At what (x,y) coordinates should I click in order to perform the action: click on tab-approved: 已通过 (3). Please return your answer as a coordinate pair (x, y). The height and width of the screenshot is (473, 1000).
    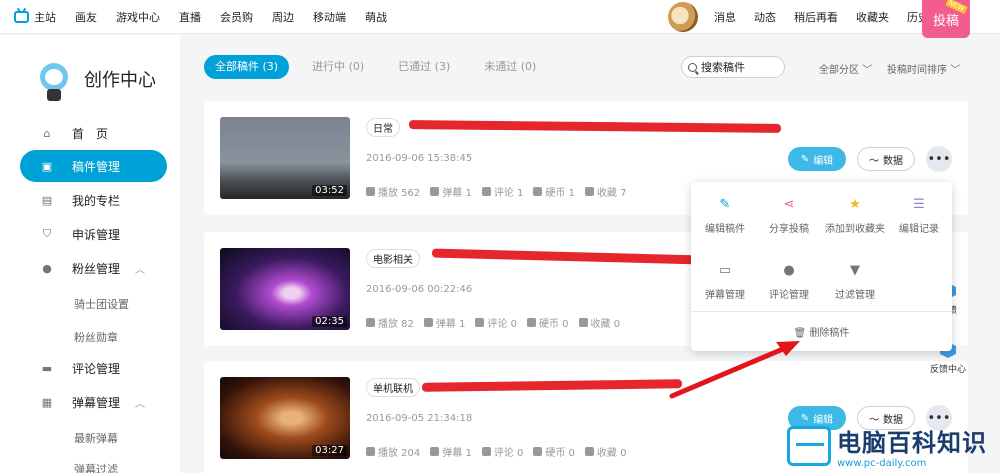
    Looking at the image, I should click on (424, 67).